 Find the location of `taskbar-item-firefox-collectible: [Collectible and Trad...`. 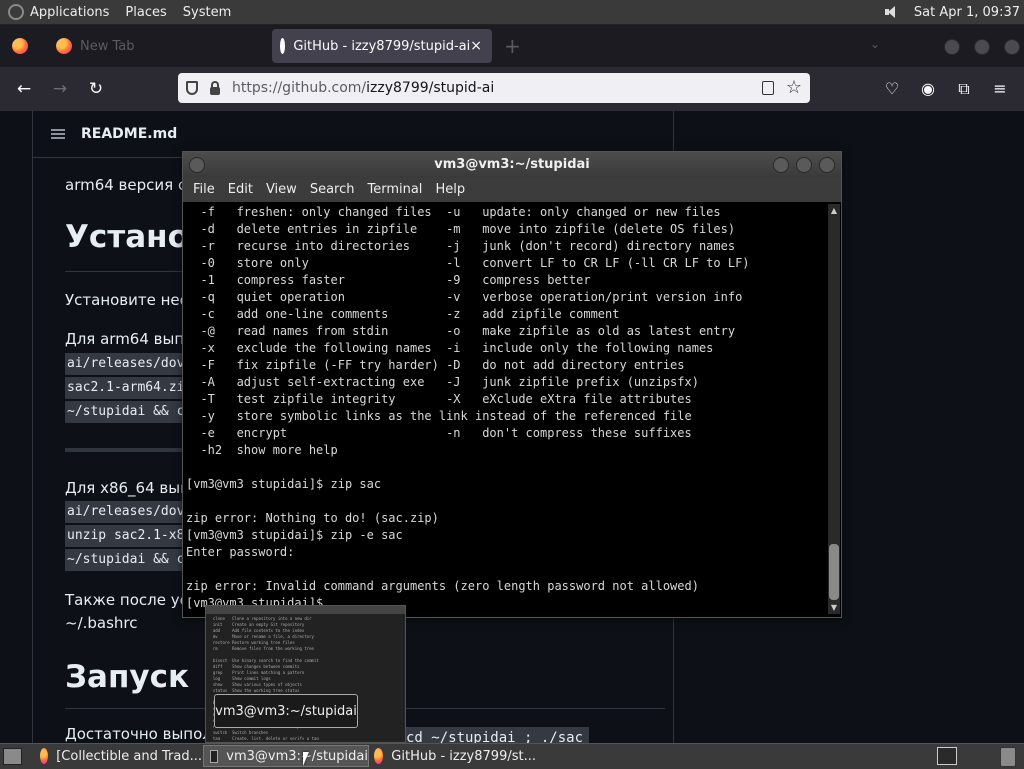

taskbar-item-firefox-collectible: [Collectible and Trad... is located at coordinates (119, 756).